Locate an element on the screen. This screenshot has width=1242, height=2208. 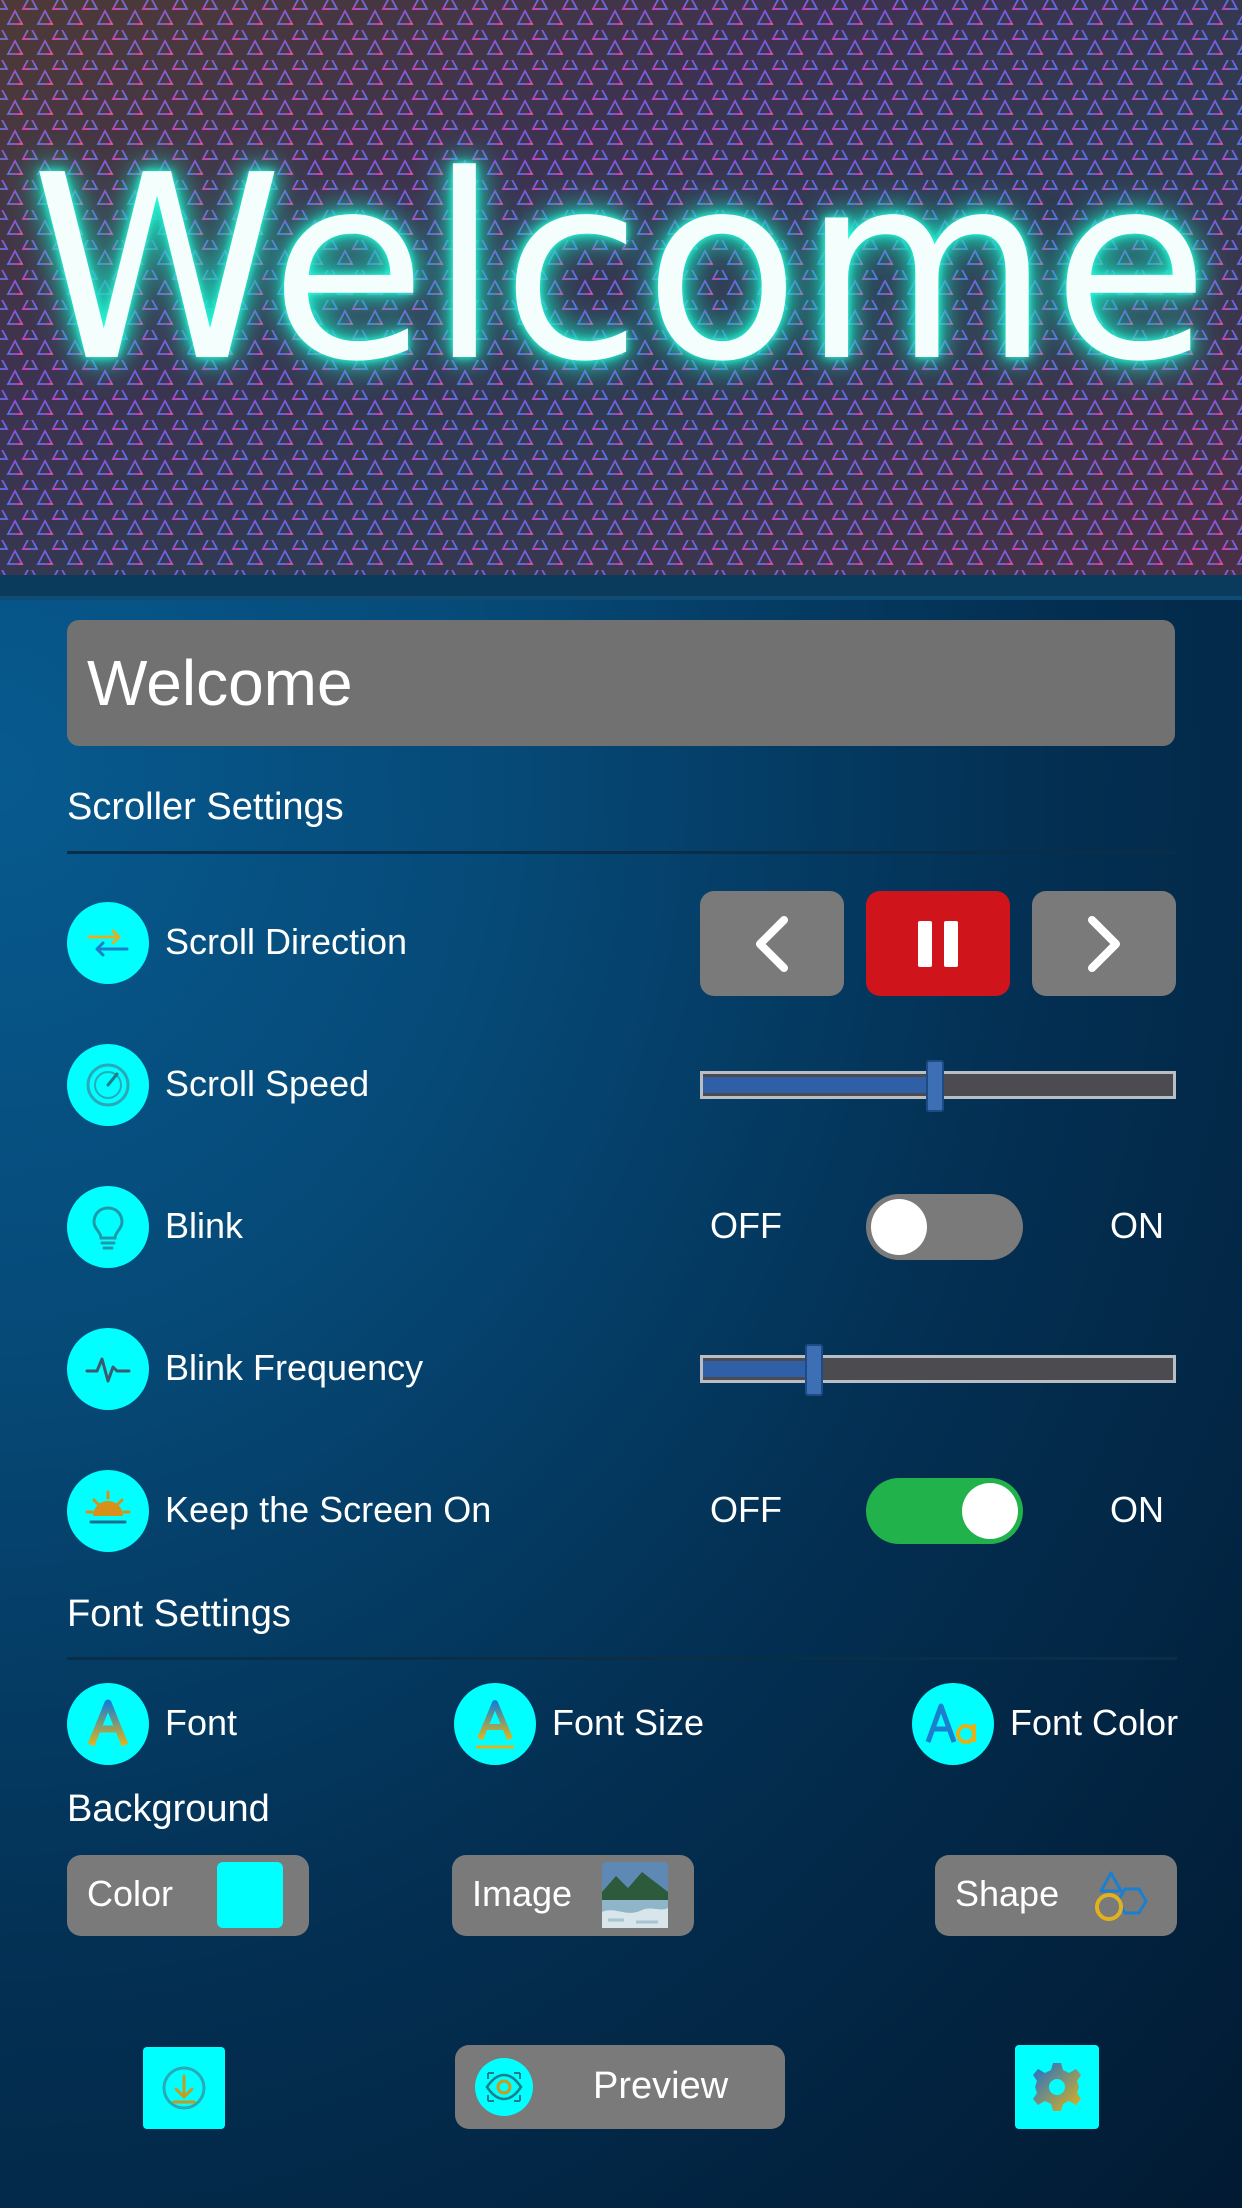
letter-a-size-icon is located at coordinates (495, 1724).